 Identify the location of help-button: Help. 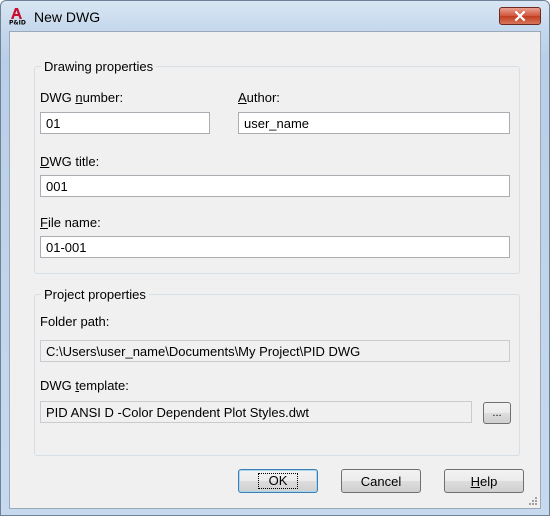
(484, 481).